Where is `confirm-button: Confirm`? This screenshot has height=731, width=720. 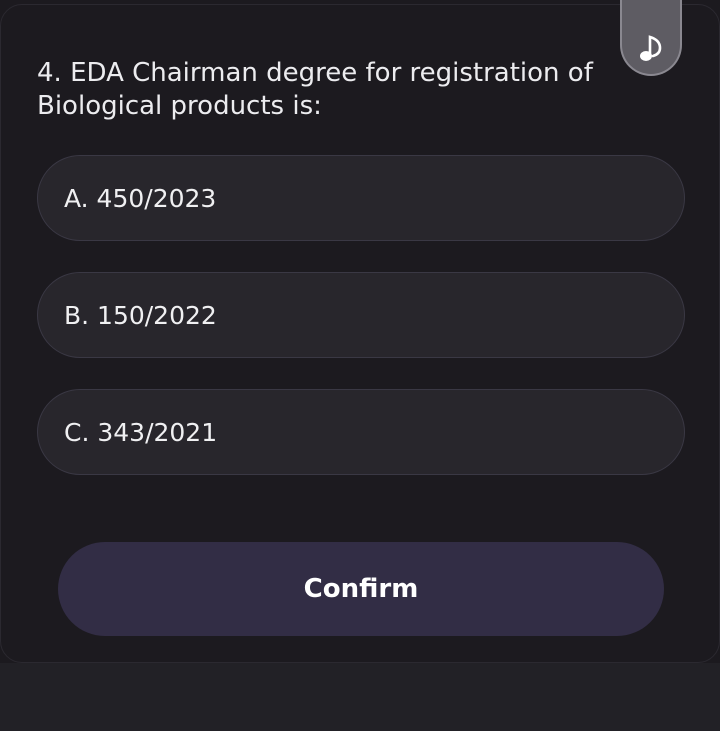
confirm-button: Confirm is located at coordinates (361, 589).